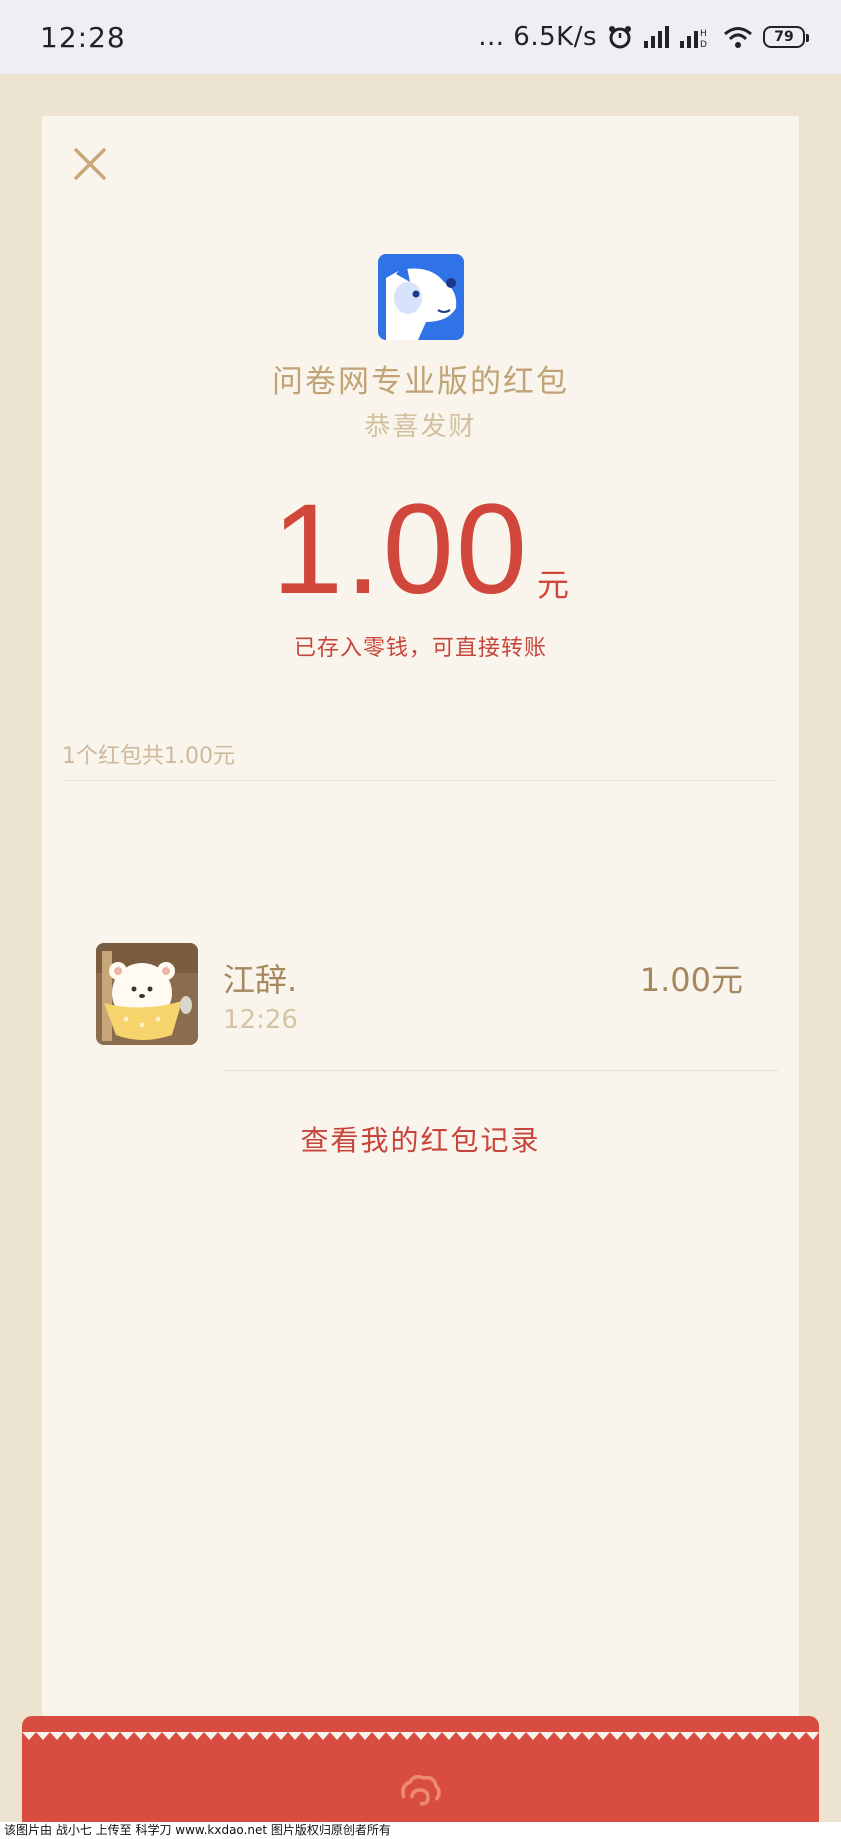  What do you see at coordinates (420, 1790) in the screenshot?
I see `cloud-emblem-icon` at bounding box center [420, 1790].